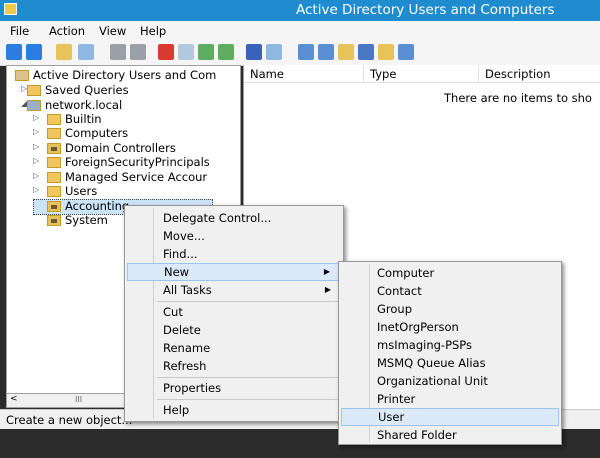  I want to click on show-tree-icon, so click(86, 52).